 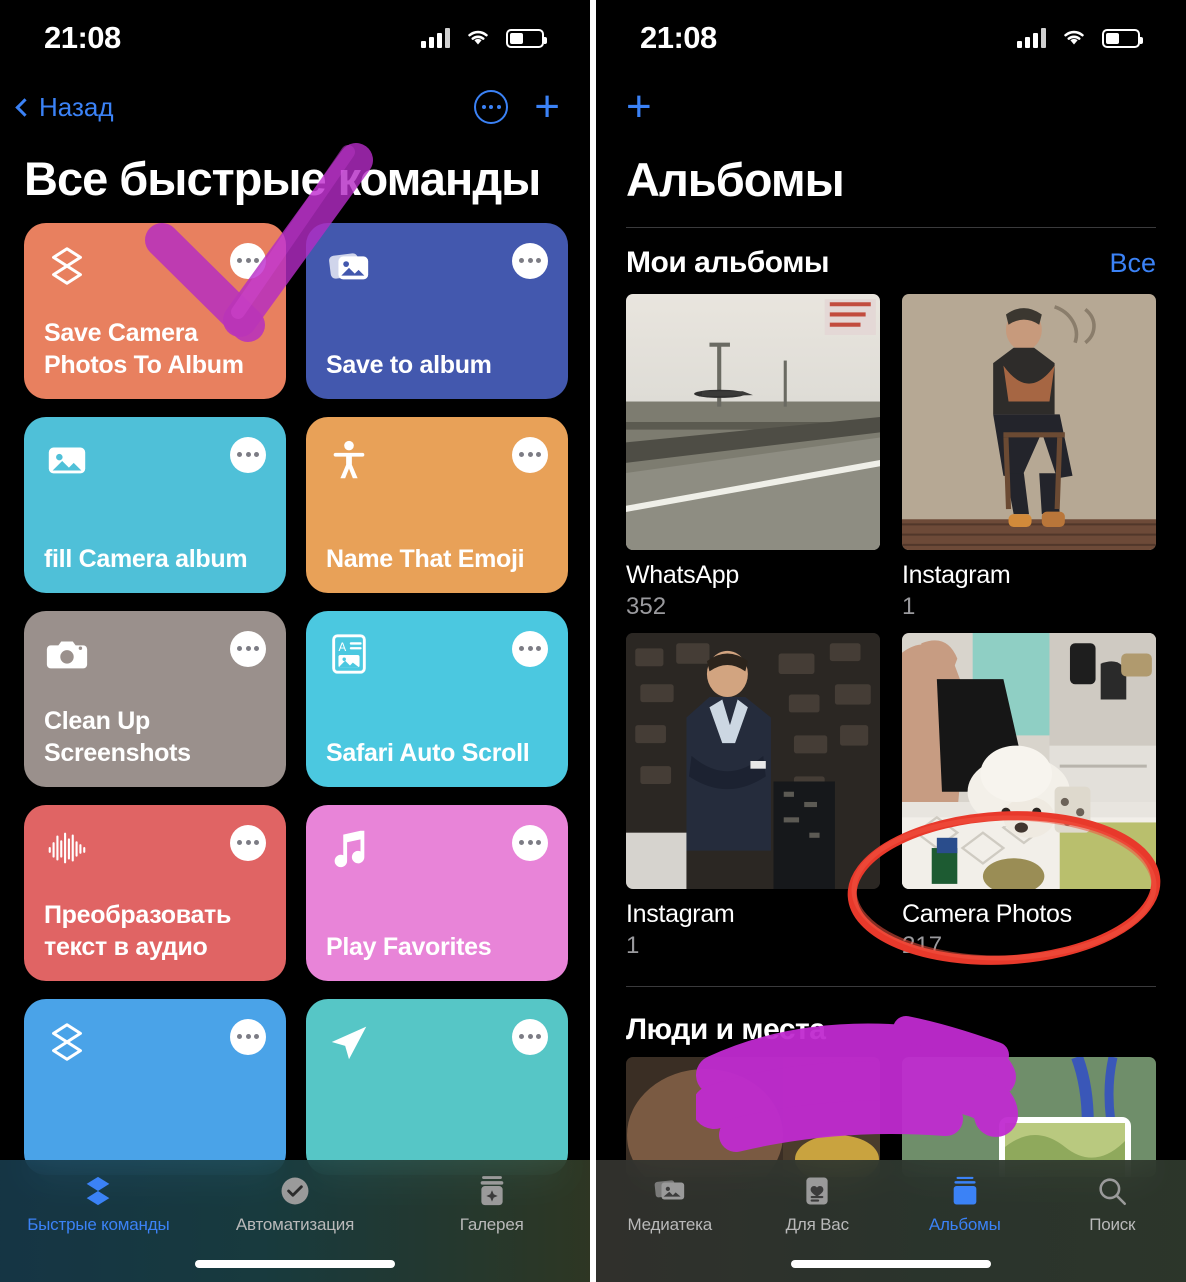 I want to click on section-title: Люди и места, so click(x=726, y=1029).